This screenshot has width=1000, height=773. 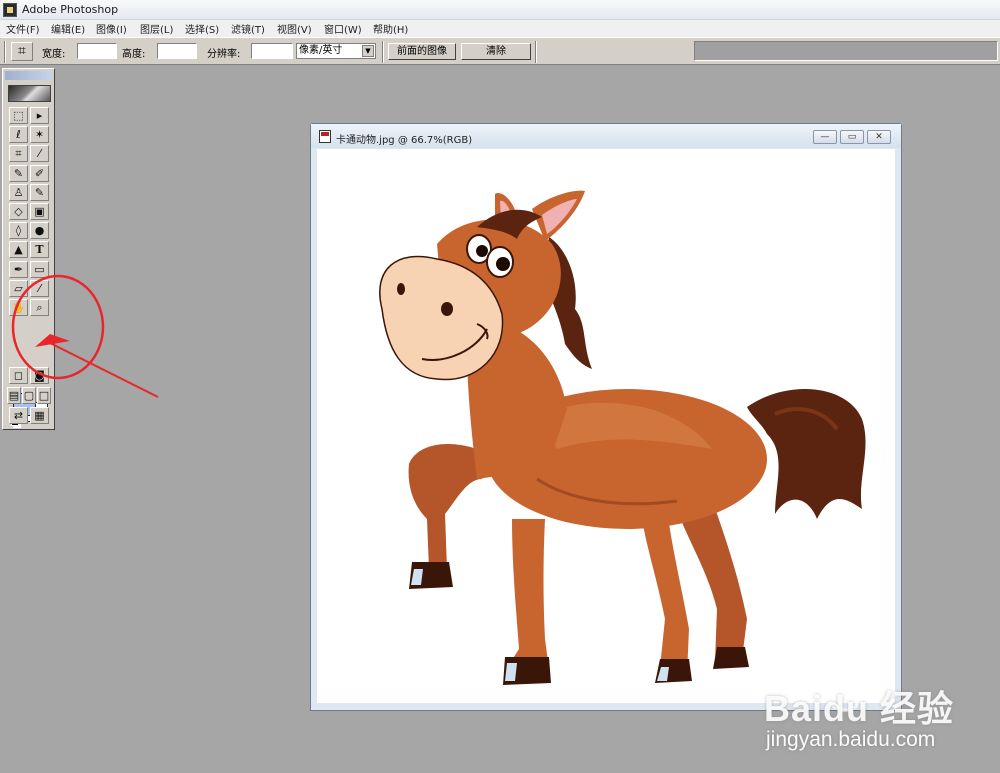 What do you see at coordinates (97, 51) in the screenshot?
I see `width-input` at bounding box center [97, 51].